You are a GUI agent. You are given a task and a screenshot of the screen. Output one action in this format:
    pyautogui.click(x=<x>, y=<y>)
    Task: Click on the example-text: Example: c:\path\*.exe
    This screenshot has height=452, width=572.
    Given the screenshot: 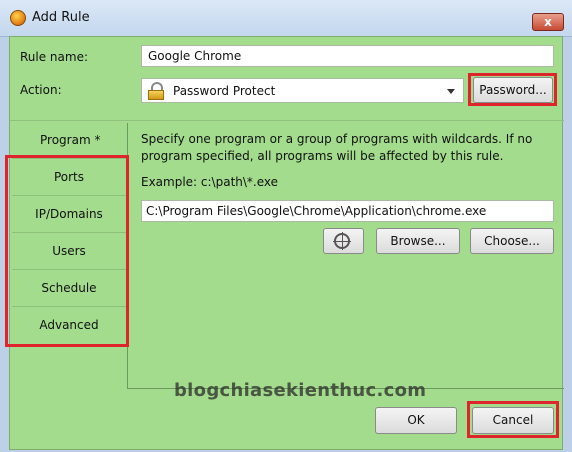 What is the action you would take?
    pyautogui.click(x=210, y=182)
    